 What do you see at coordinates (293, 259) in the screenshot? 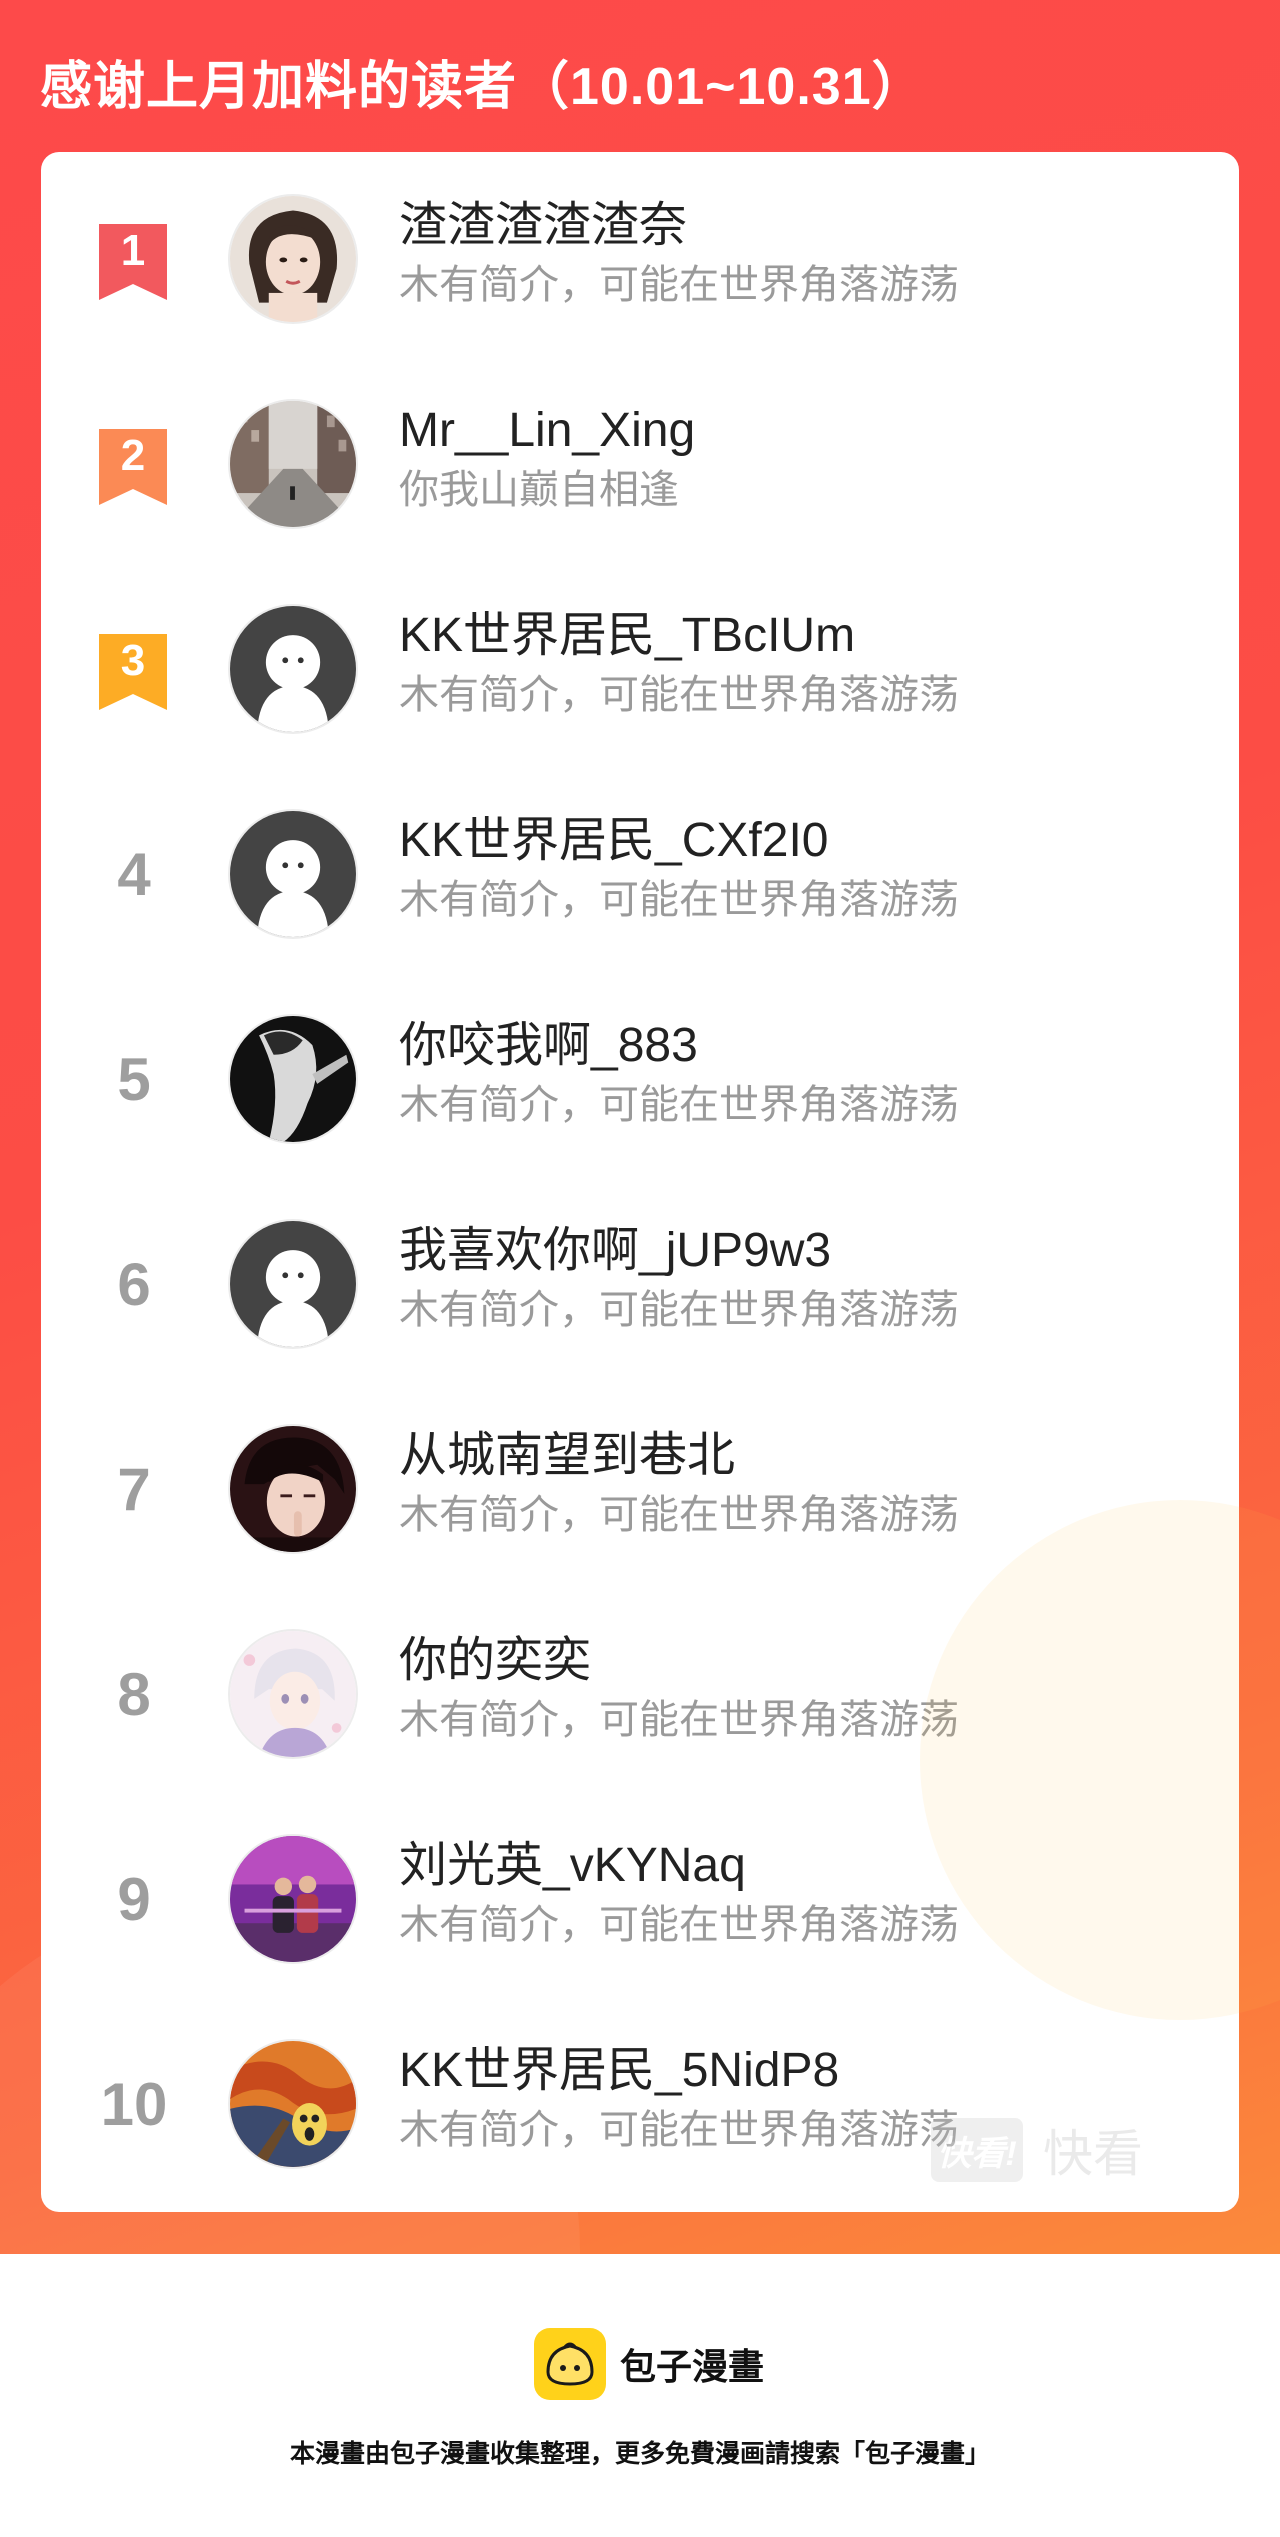
I see `girl-portrait-avatar` at bounding box center [293, 259].